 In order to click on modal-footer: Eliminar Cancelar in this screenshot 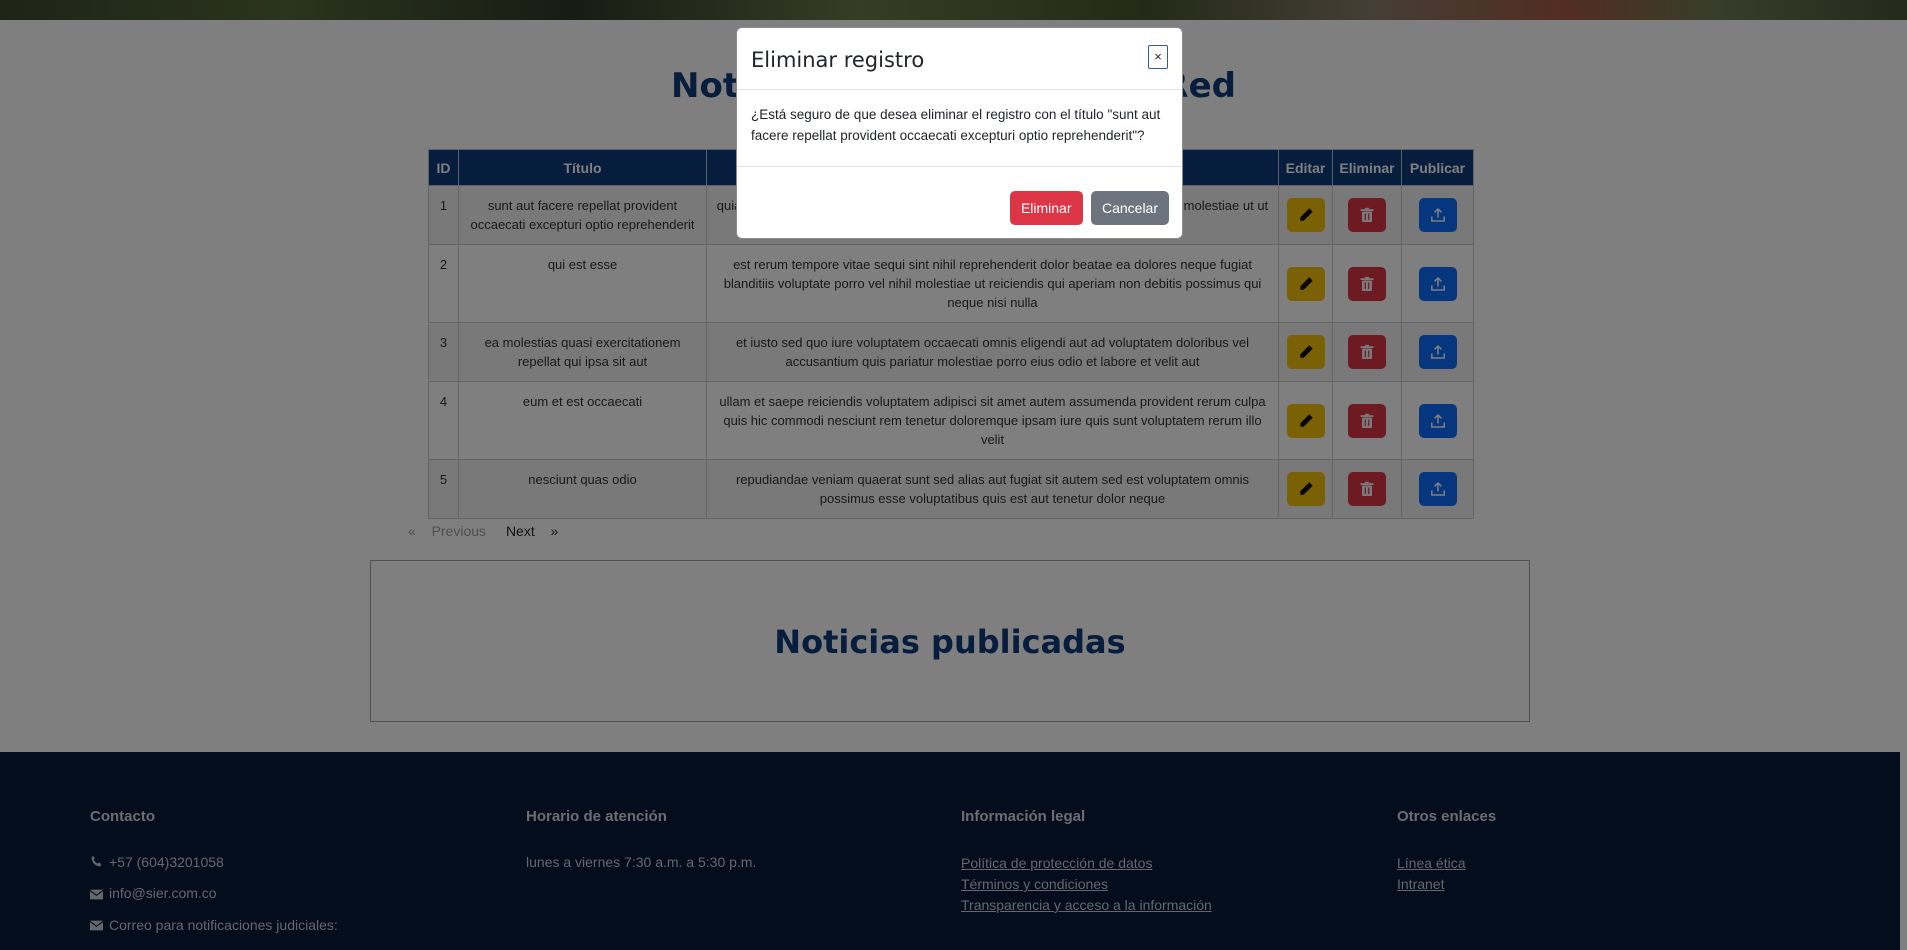, I will do `click(1087, 208)`.